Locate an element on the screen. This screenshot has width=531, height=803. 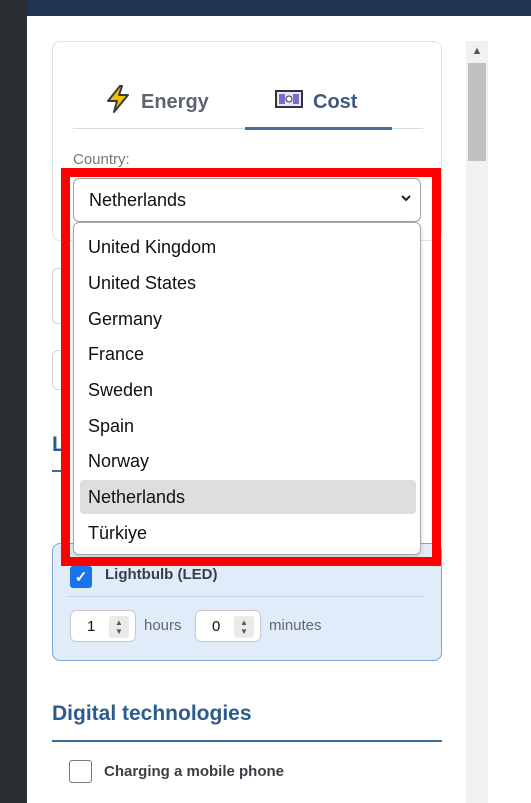
hours-input: 1 ▲ ▼ is located at coordinates (103, 626).